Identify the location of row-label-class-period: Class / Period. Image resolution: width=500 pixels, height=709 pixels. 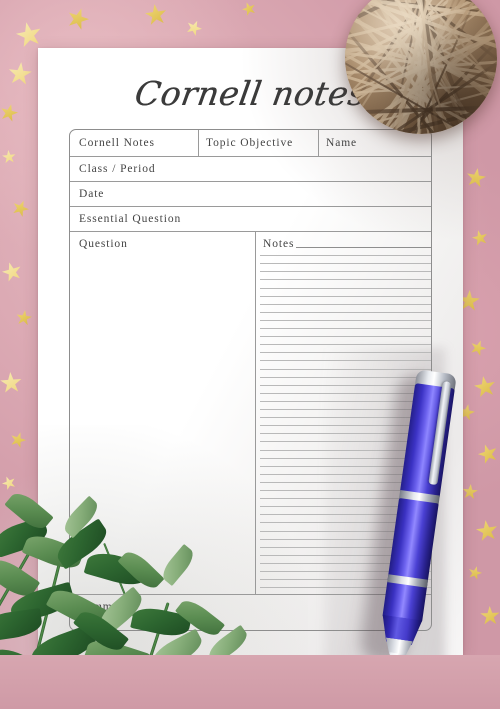
(117, 169).